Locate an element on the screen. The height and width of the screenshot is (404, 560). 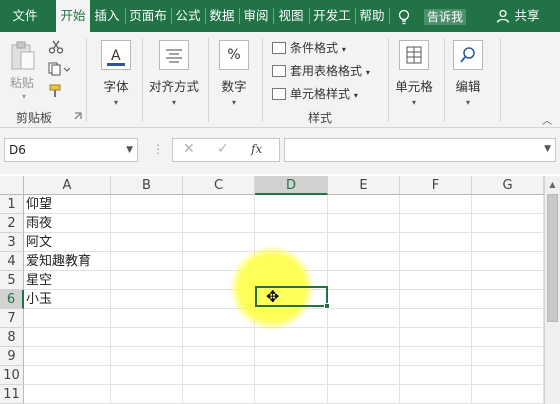
cell-f3 is located at coordinates (436, 242).